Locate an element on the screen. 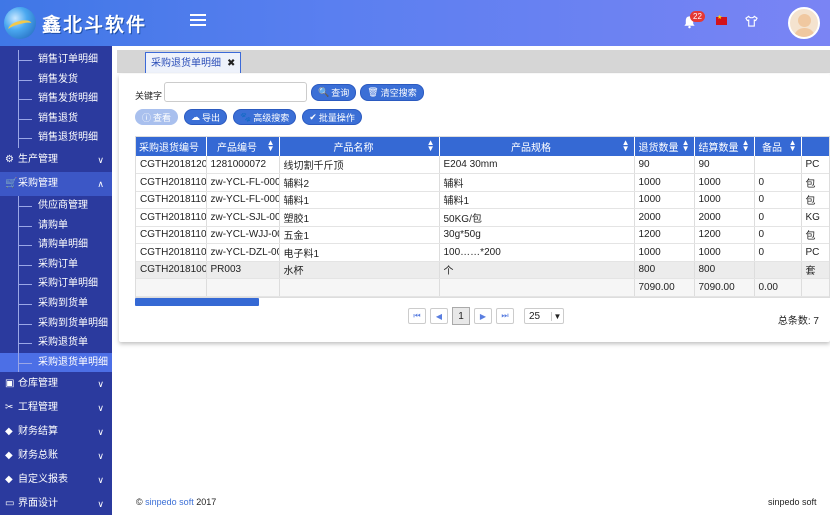 Image resolution: width=830 pixels, height=515 pixels. close-icon: ✖ is located at coordinates (231, 63).